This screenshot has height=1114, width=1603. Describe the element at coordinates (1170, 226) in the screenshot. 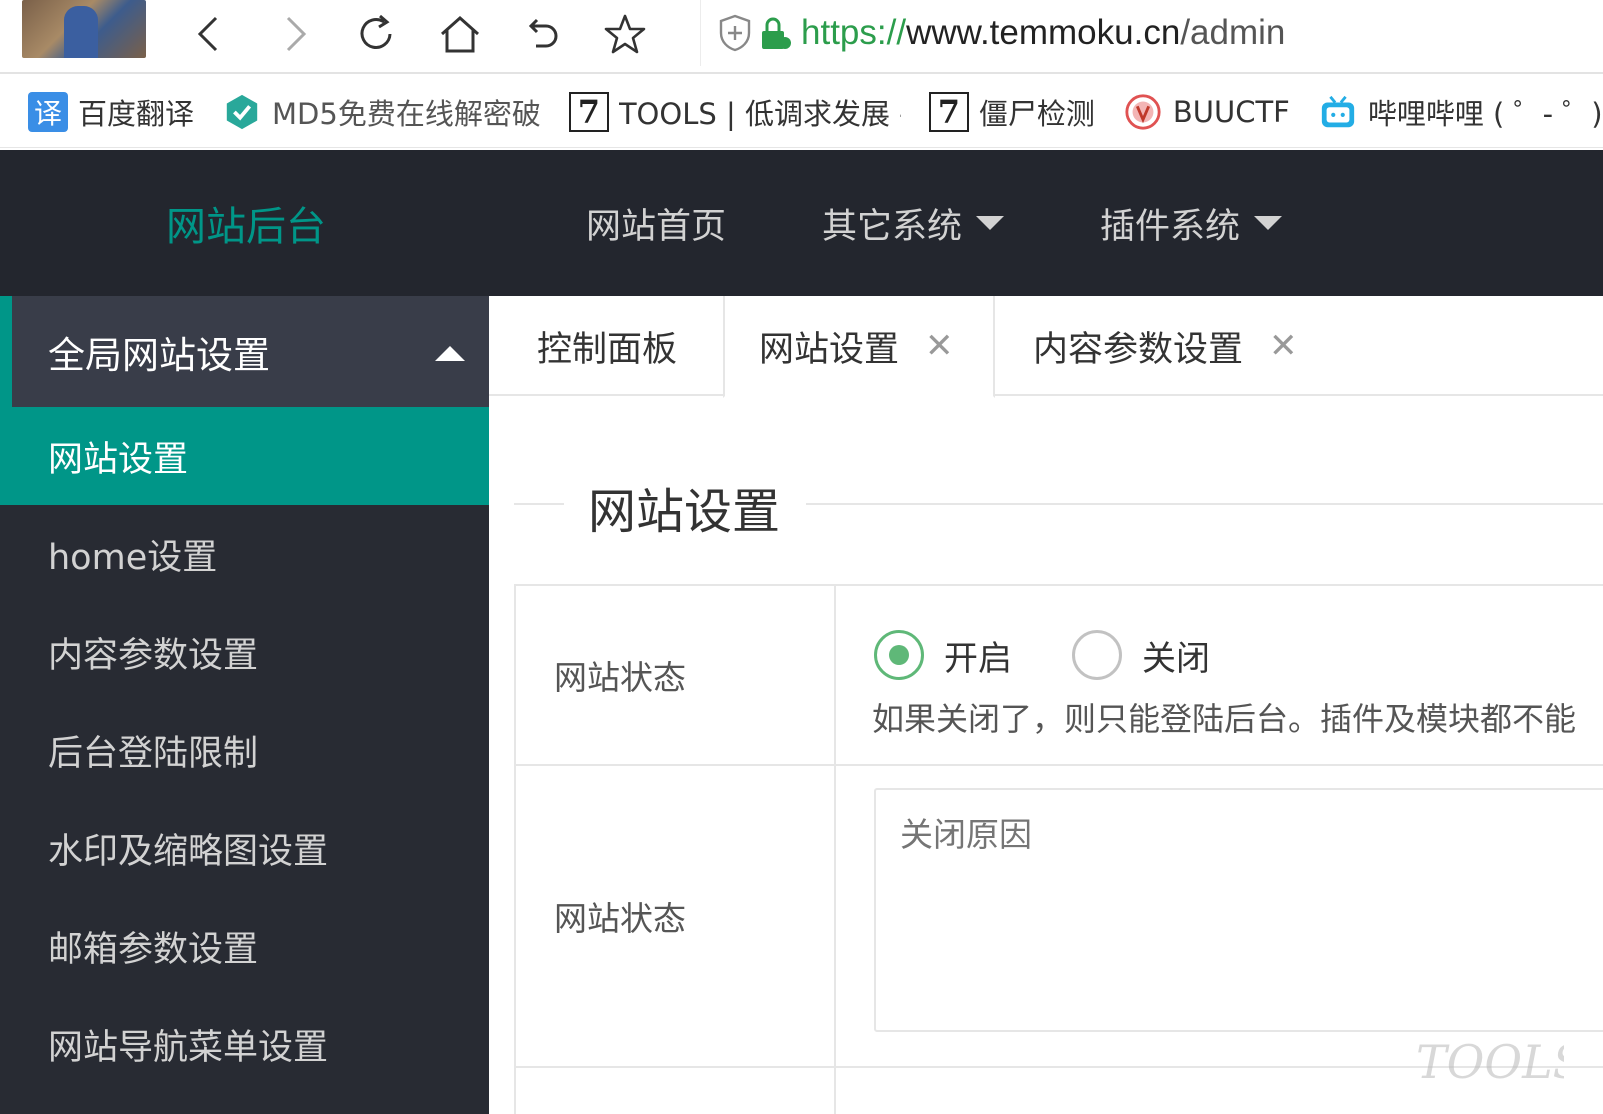

I see `nav-plugin-system-label: 插件系统` at that location.